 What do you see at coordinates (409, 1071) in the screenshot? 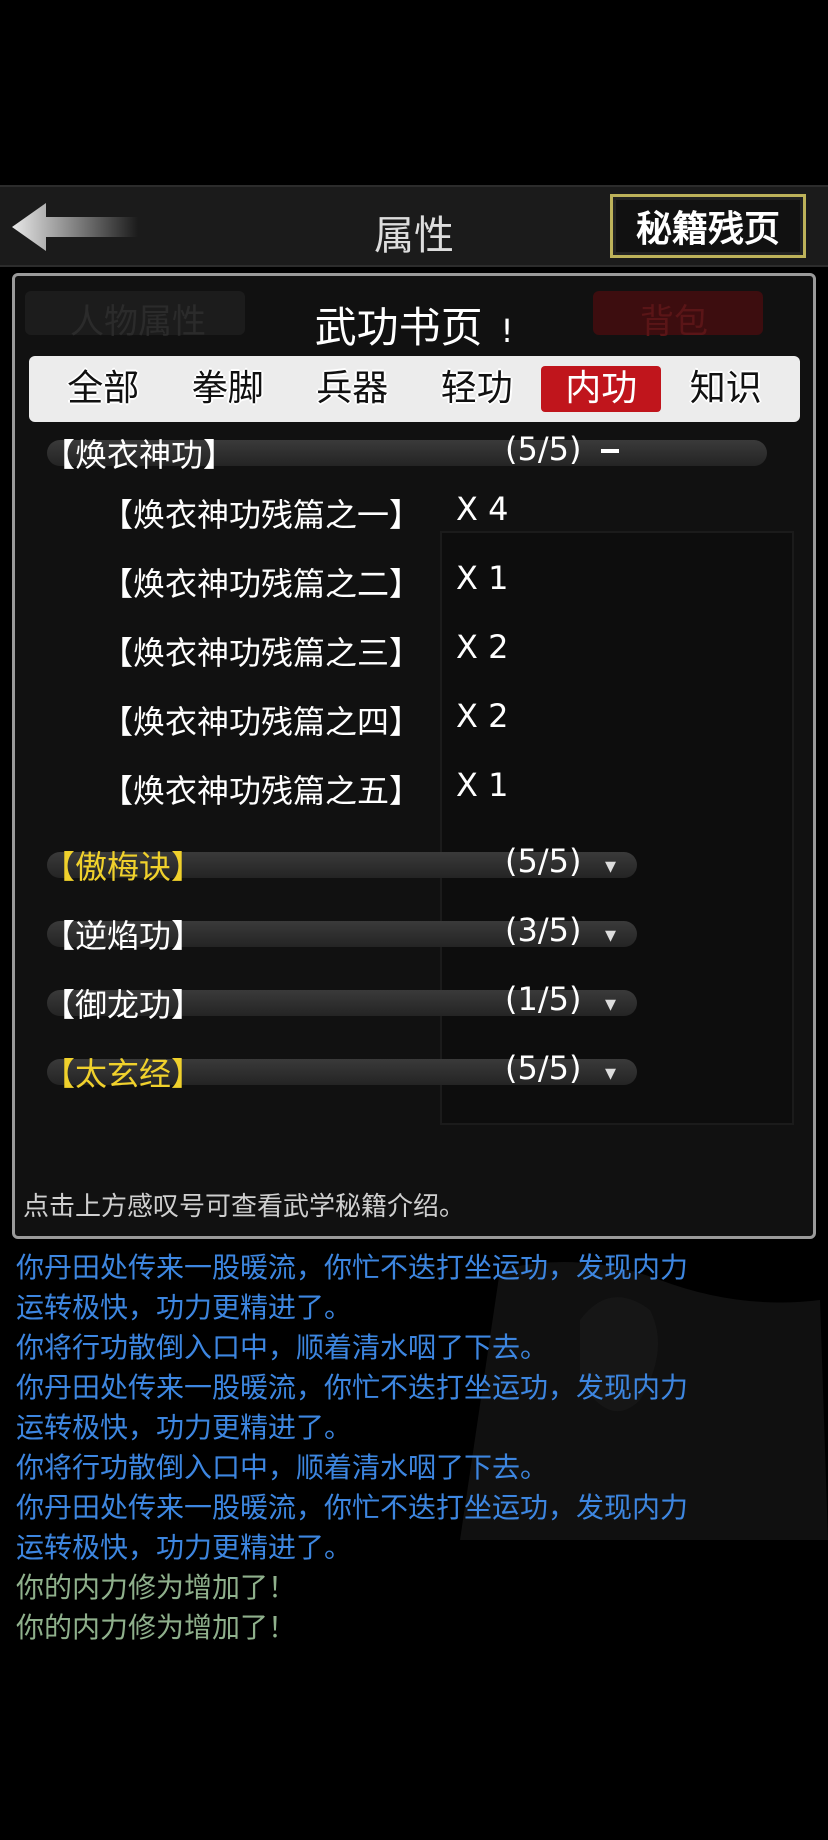
I see `skill-group-row: 【太玄经】 (5/5) ▾` at bounding box center [409, 1071].